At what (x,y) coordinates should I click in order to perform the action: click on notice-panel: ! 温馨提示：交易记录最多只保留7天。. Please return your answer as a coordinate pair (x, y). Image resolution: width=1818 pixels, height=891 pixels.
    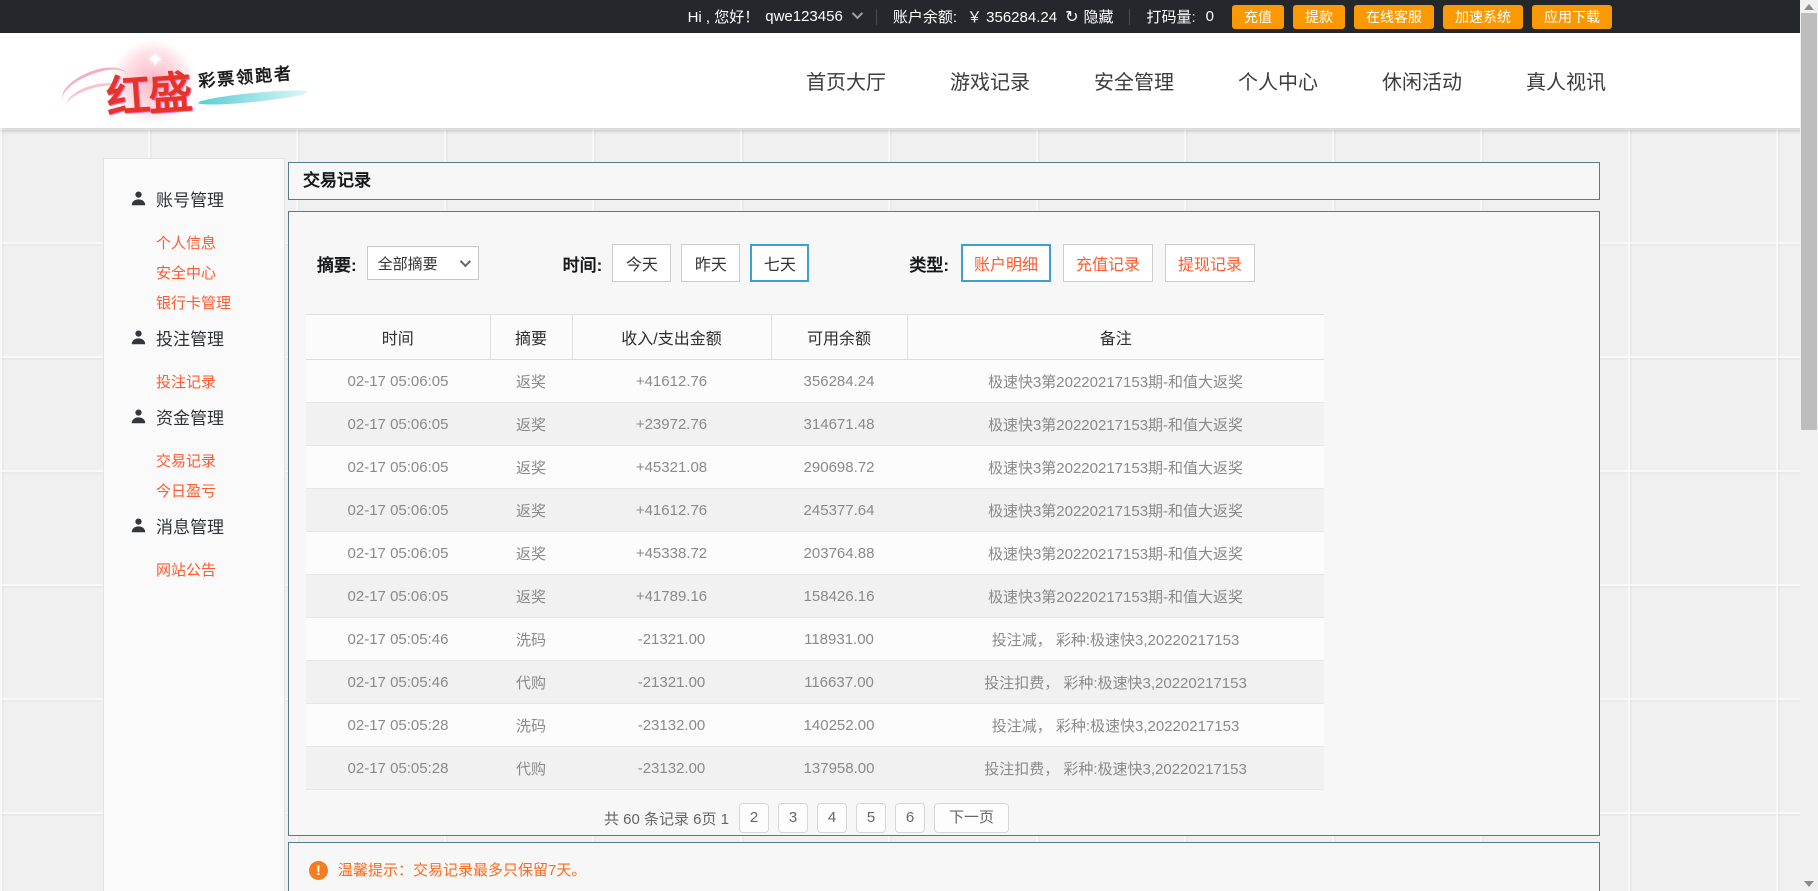
    Looking at the image, I should click on (944, 866).